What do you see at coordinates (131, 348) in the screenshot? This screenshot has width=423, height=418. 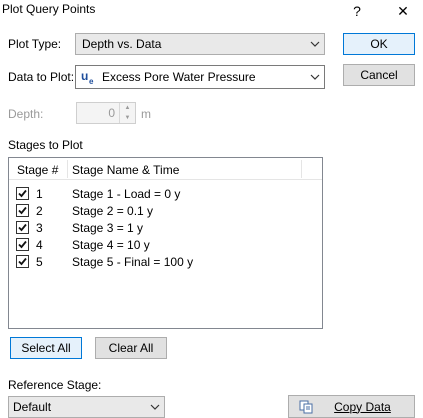 I see `clear-all-button: Clear All` at bounding box center [131, 348].